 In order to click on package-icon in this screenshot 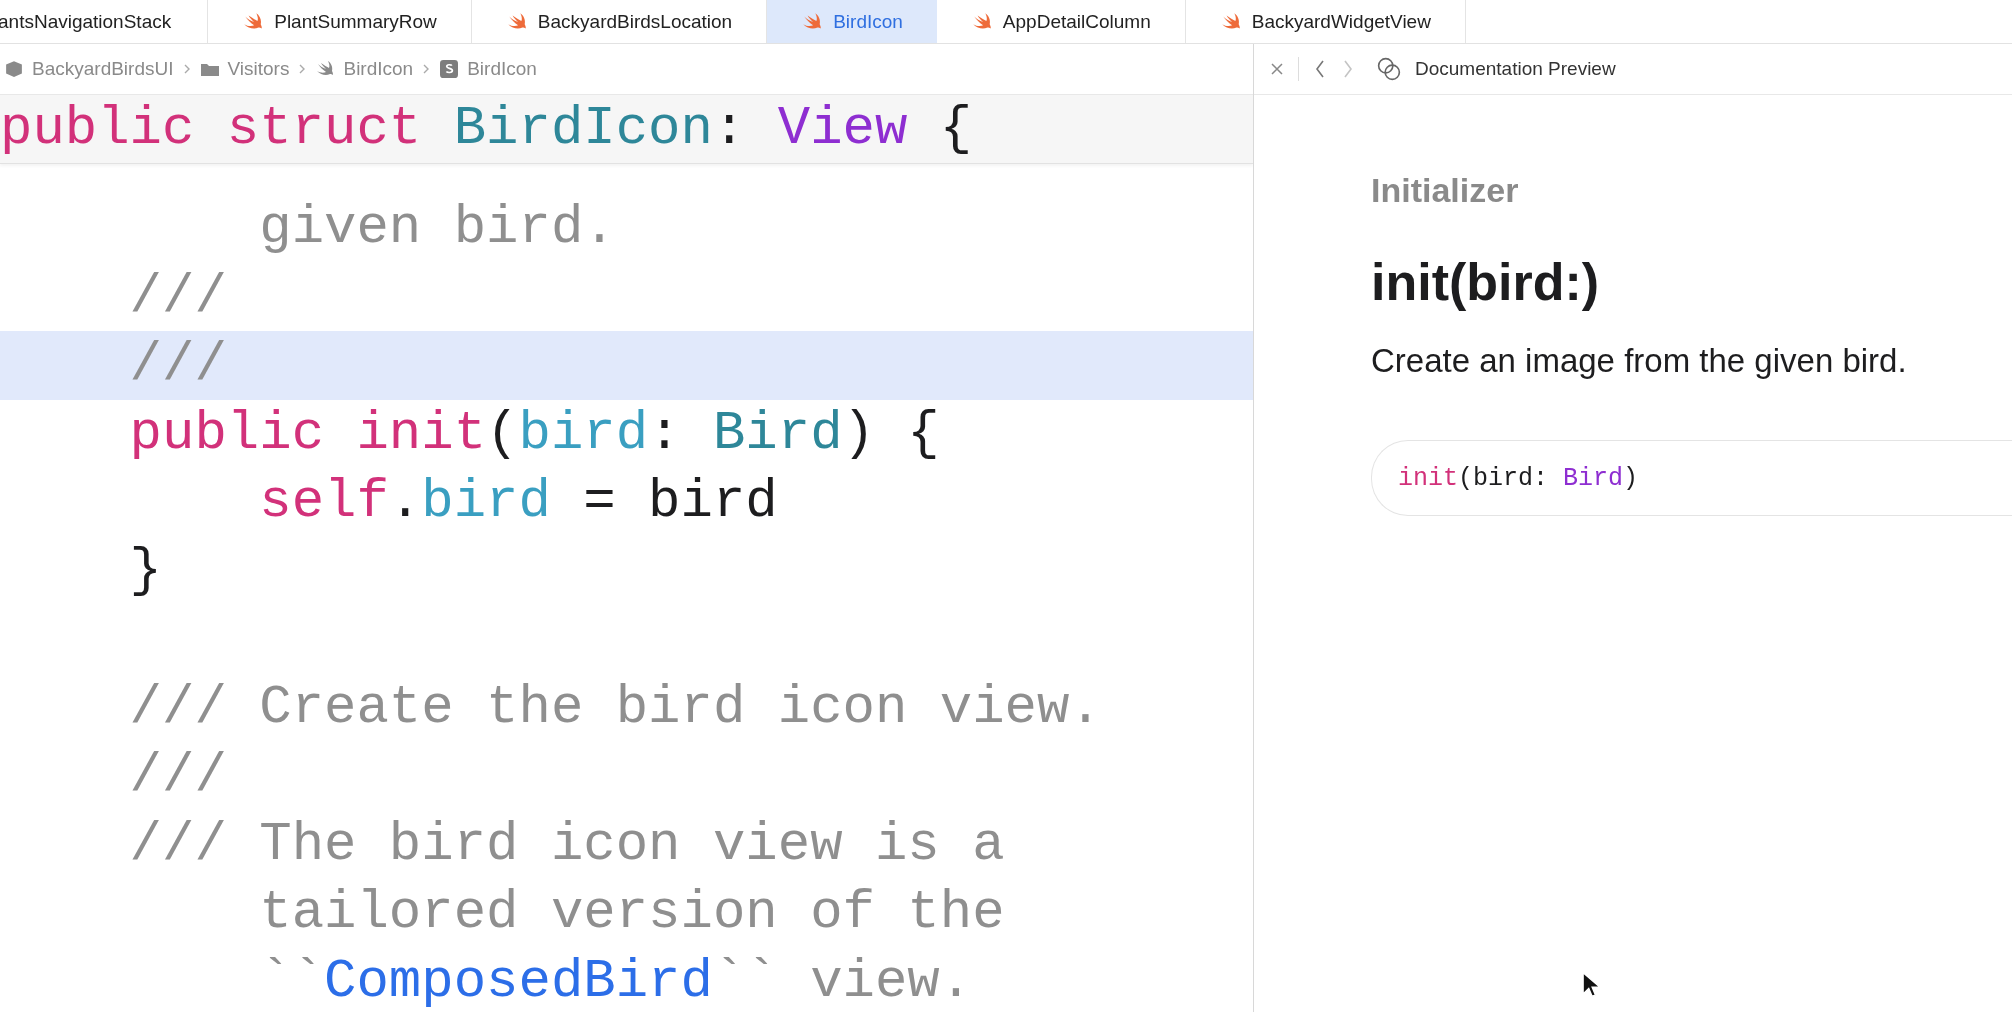, I will do `click(14, 69)`.